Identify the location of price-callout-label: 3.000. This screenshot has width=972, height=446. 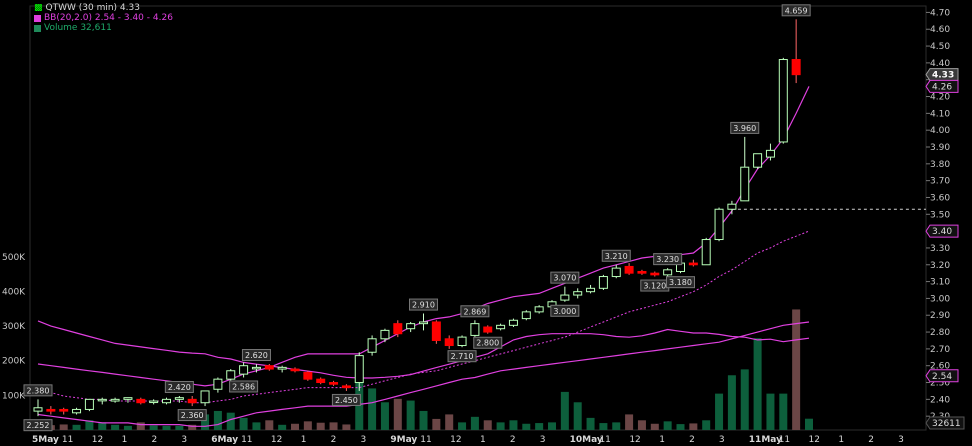
(564, 311).